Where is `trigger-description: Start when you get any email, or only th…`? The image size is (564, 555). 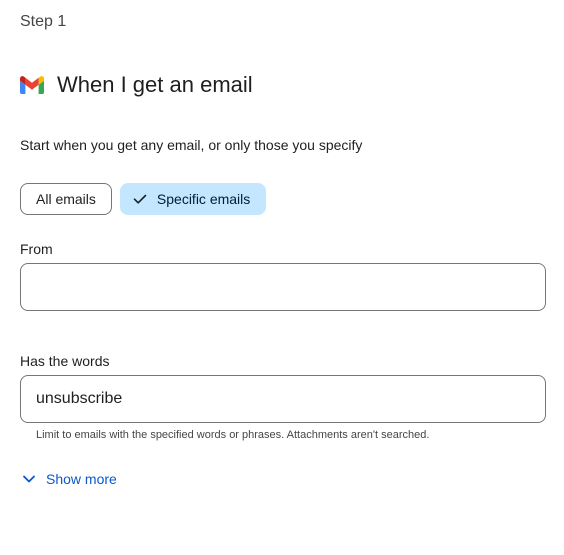
trigger-description: Start when you get any email, or only th… is located at coordinates (191, 145).